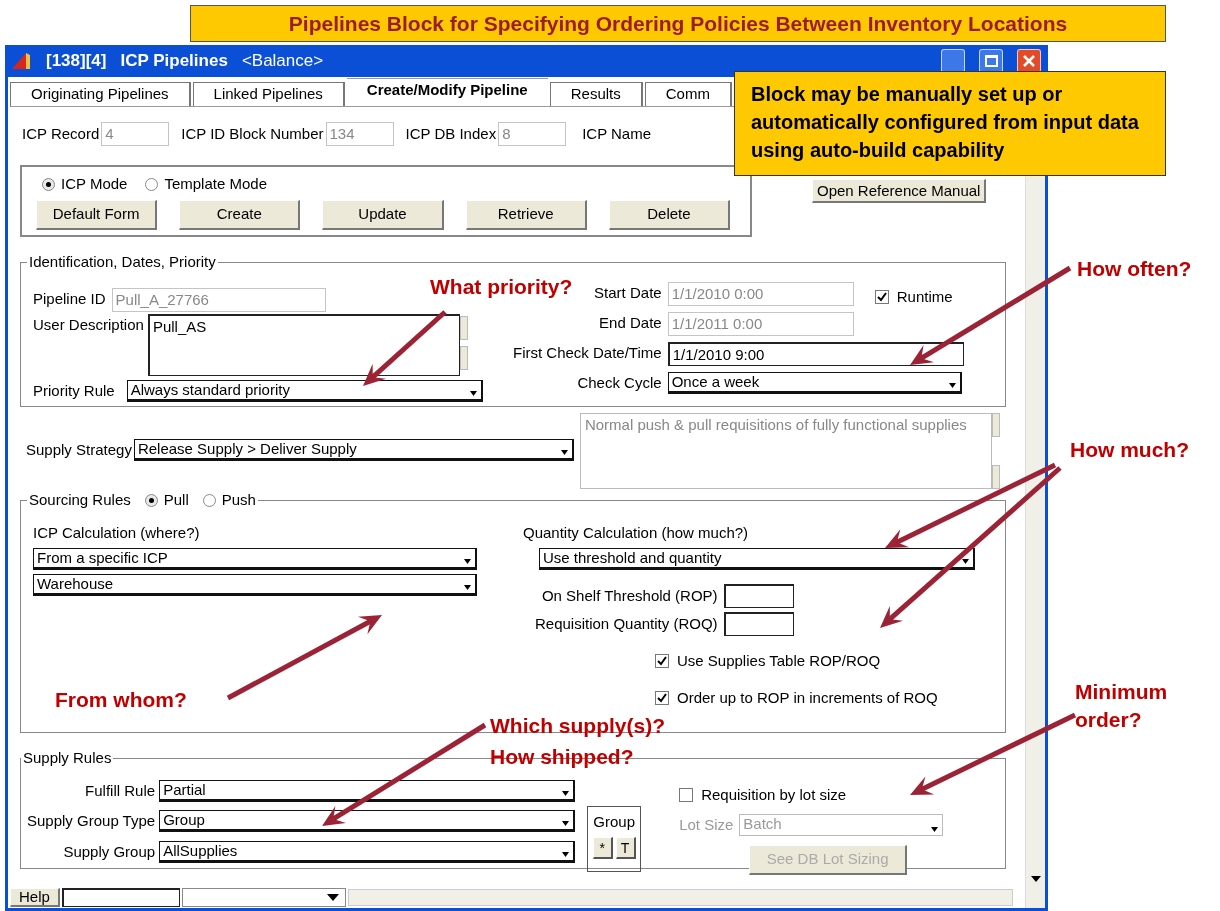 The height and width of the screenshot is (911, 1220). Describe the element at coordinates (282, 61) in the screenshot. I see `window-title: <Balance>` at that location.